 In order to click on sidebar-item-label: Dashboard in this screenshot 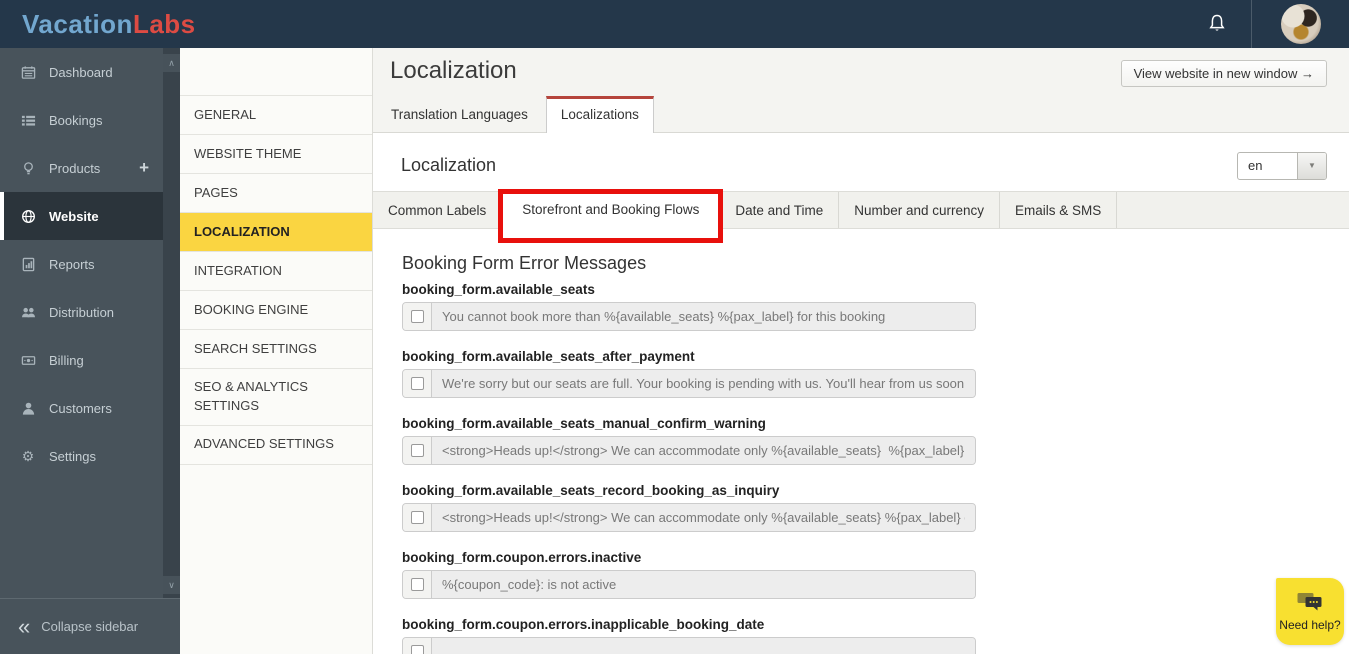, I will do `click(81, 72)`.